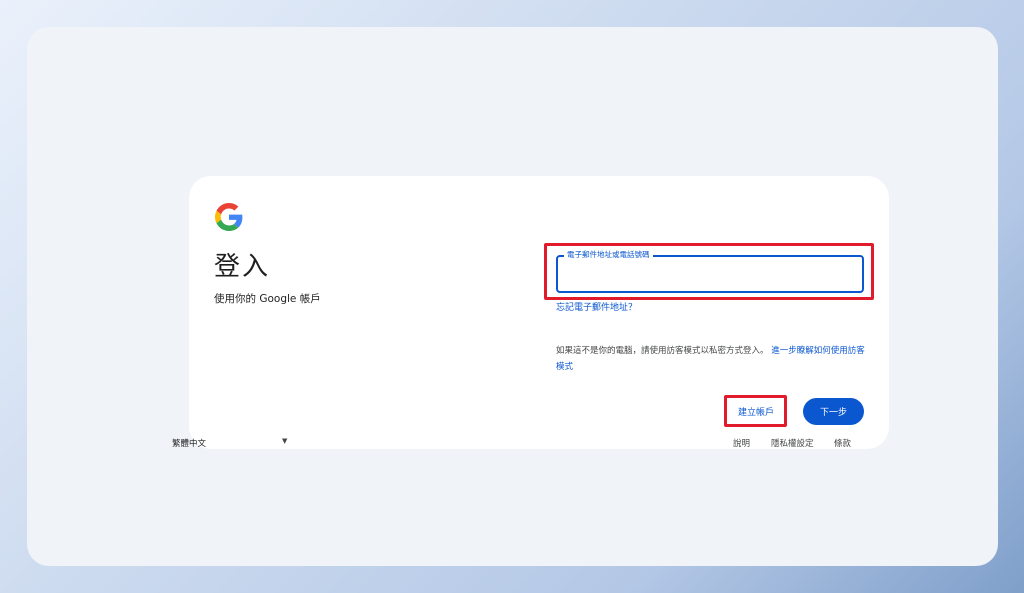 The image size is (1024, 593). I want to click on email-field: 電子郵件地址或電話號碼, so click(710, 271).